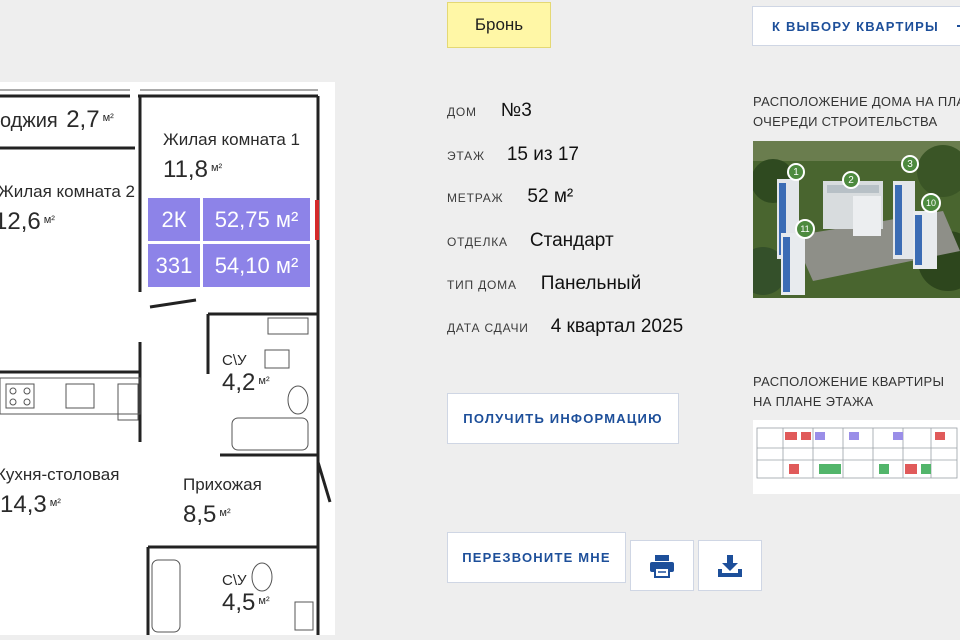 The width and height of the screenshot is (960, 640). Describe the element at coordinates (849, 381) in the screenshot. I see `caption-line: РАСПОЛОЖЕНИЕ КВАРТИРЫ` at that location.